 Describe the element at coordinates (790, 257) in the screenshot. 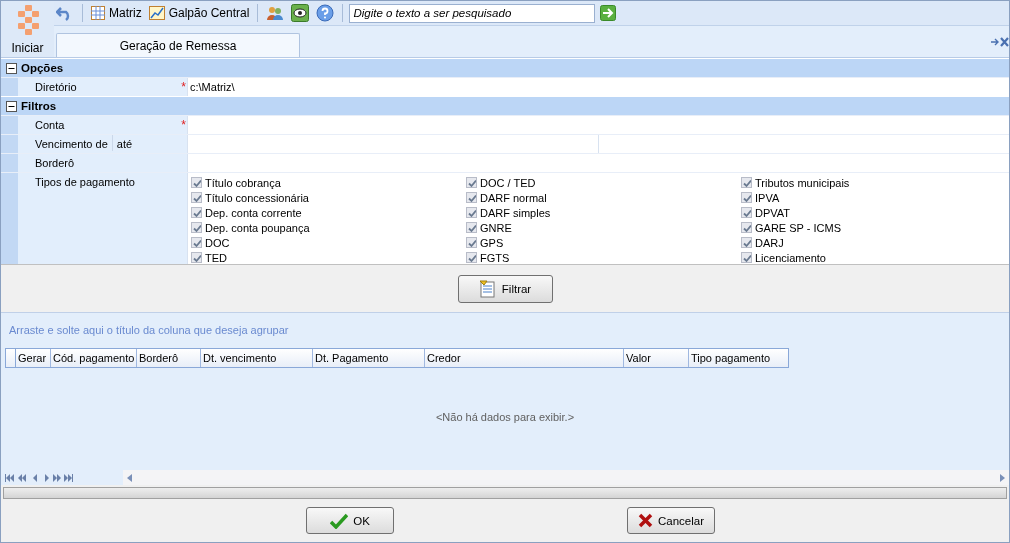

I see `checkbox-label: Licenciamento` at that location.